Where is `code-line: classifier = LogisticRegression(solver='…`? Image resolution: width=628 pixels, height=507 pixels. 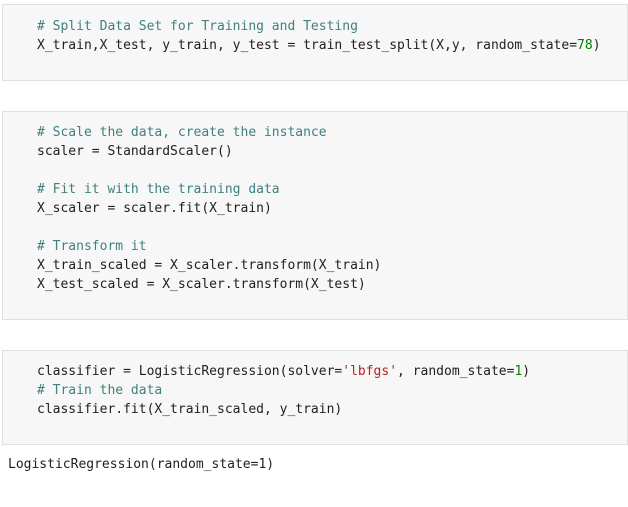 code-line: classifier = LogisticRegression(solver='… is located at coordinates (284, 371).